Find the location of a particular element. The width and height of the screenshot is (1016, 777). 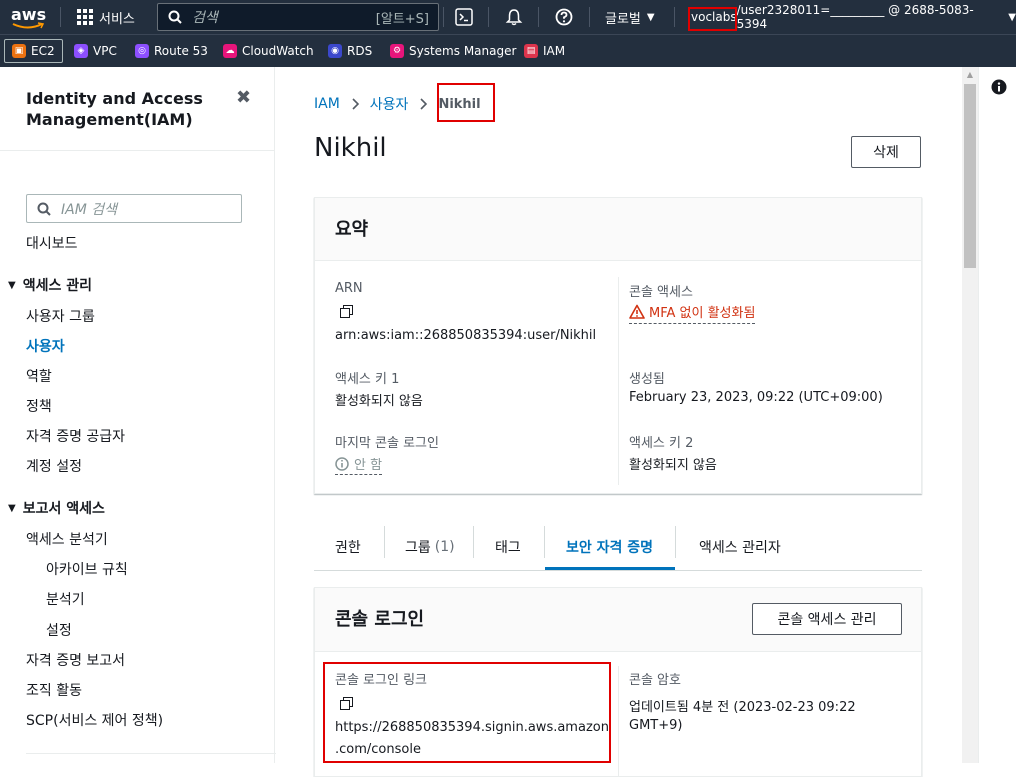

account-details: /user2328011=_________ @ 2688-5083-5394 is located at coordinates (855, 17).